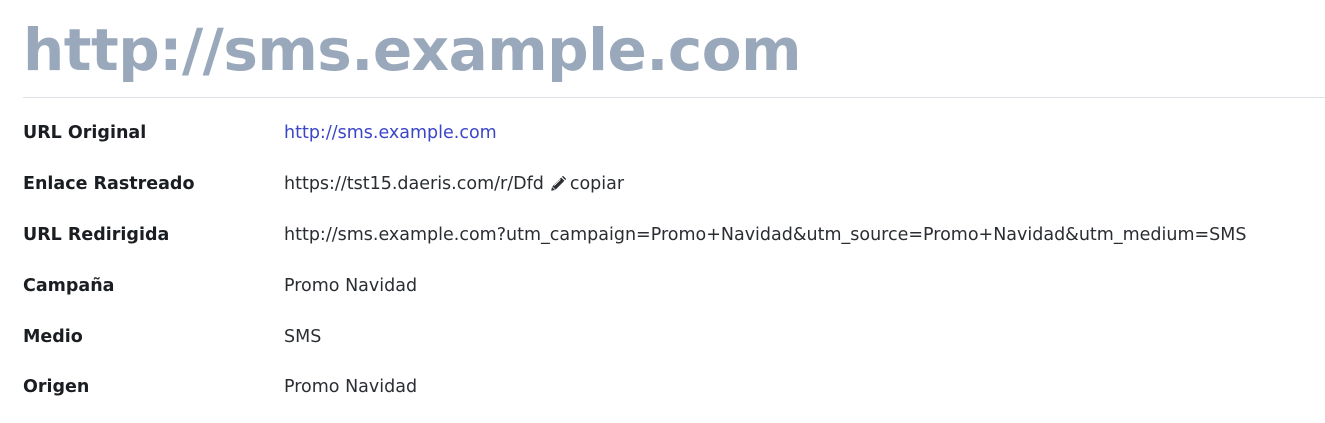  I want to click on campaign-label: Campaña, so click(69, 285).